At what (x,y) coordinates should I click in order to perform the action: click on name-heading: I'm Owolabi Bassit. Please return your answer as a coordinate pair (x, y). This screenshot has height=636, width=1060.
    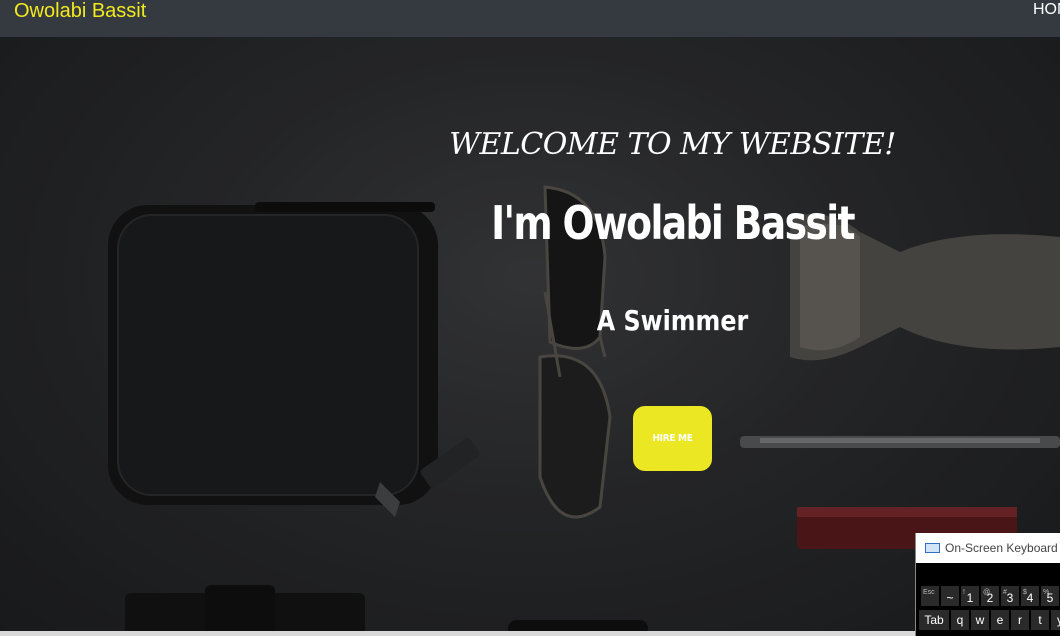
    Looking at the image, I should click on (673, 223).